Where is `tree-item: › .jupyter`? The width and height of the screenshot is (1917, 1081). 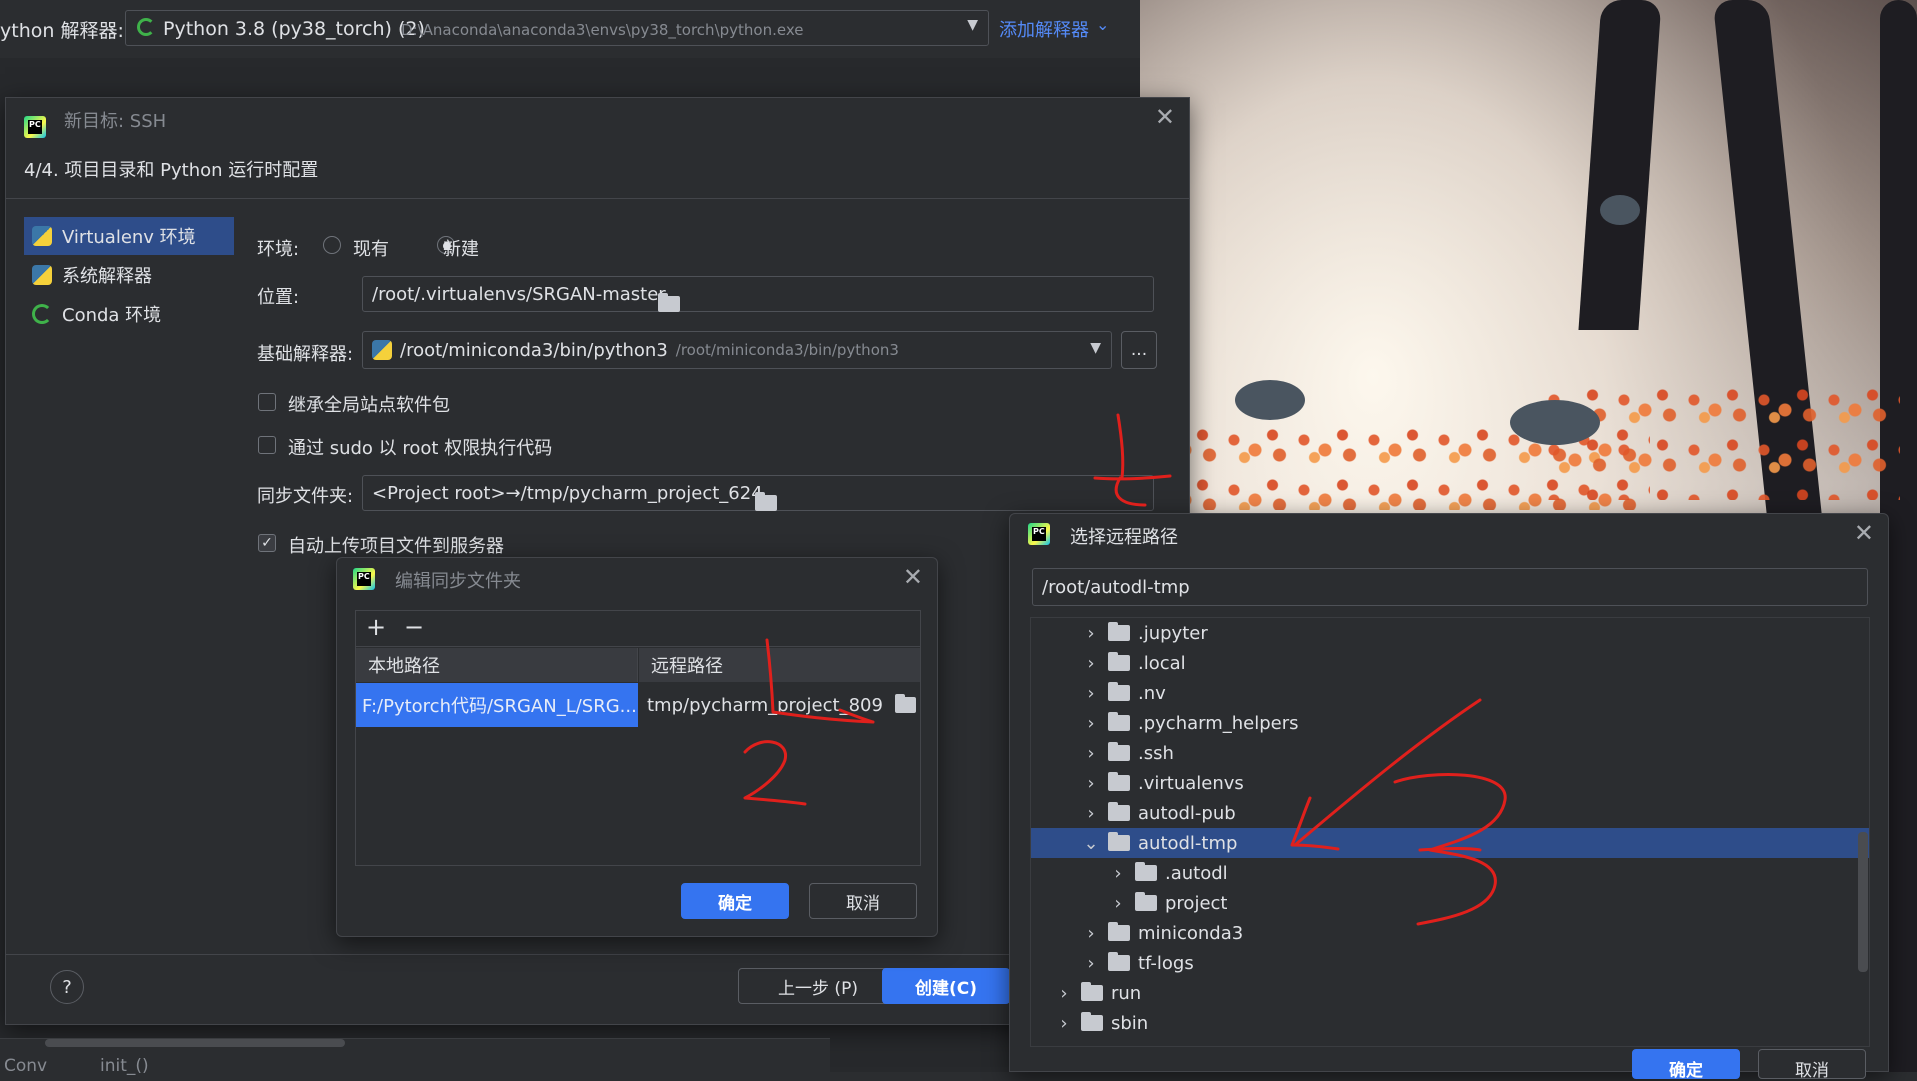 tree-item: › .jupyter is located at coordinates (1450, 633).